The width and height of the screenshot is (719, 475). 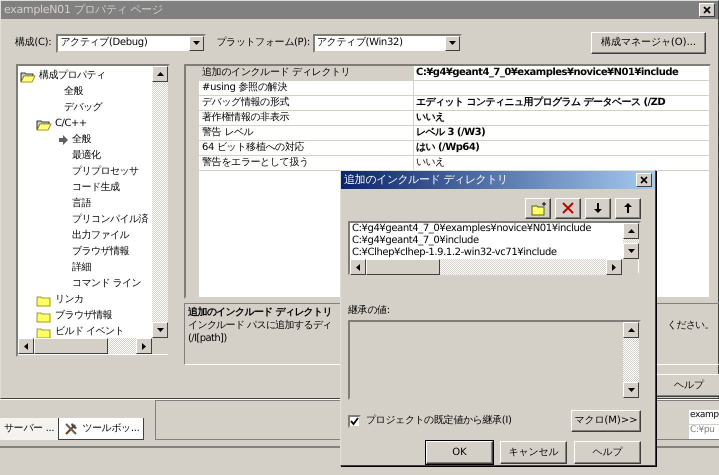 What do you see at coordinates (306, 133) in the screenshot?
I see `property-name: 警告 レベル` at bounding box center [306, 133].